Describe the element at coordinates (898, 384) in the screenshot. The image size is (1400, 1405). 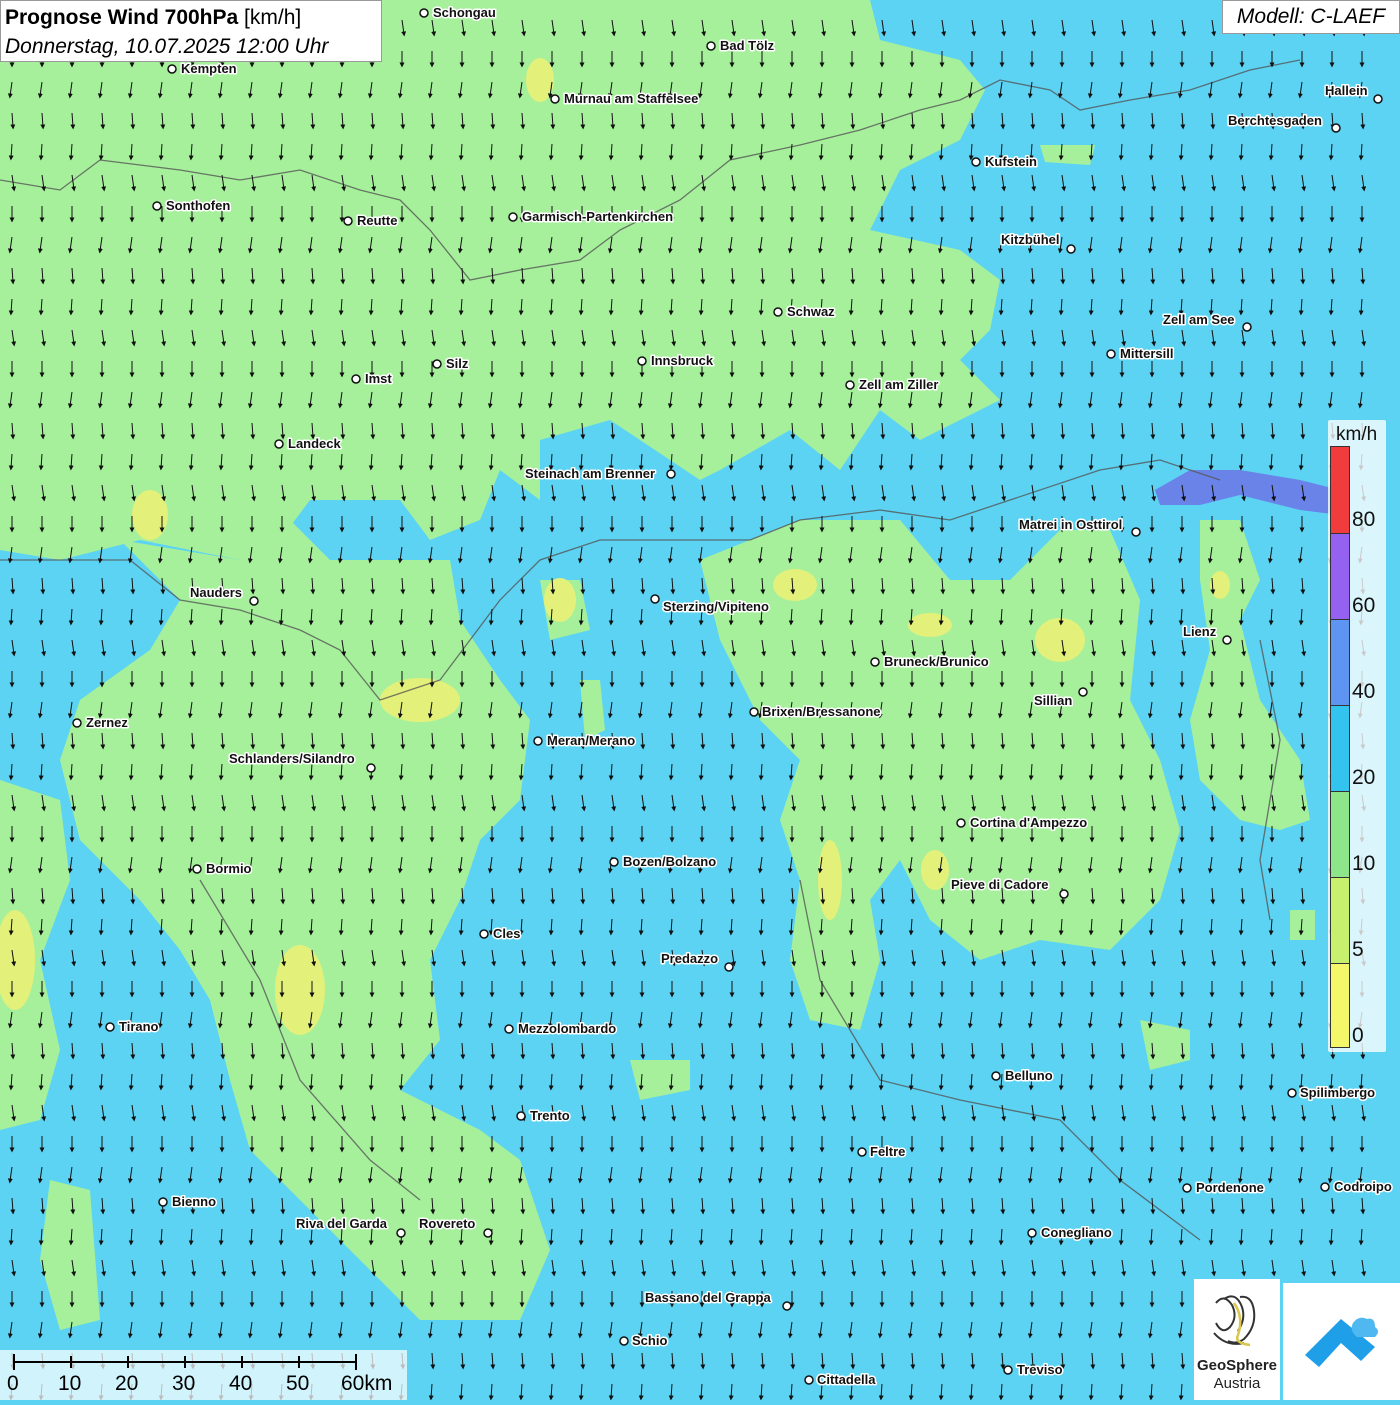
I see `svg-text: Zell am Ziller` at that location.